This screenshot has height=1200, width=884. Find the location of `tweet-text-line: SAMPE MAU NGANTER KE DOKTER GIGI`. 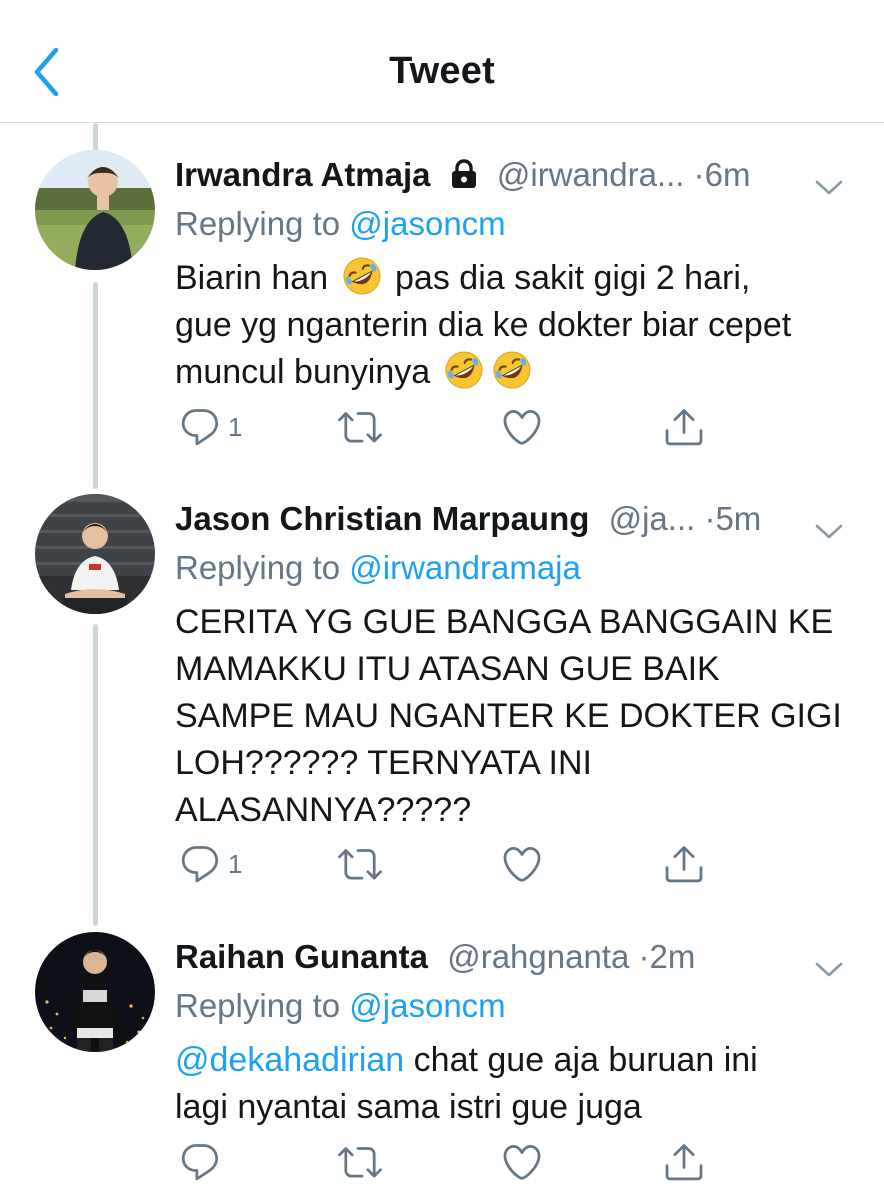

tweet-text-line: SAMPE MAU NGANTER KE DOKTER GIGI is located at coordinates (508, 716).